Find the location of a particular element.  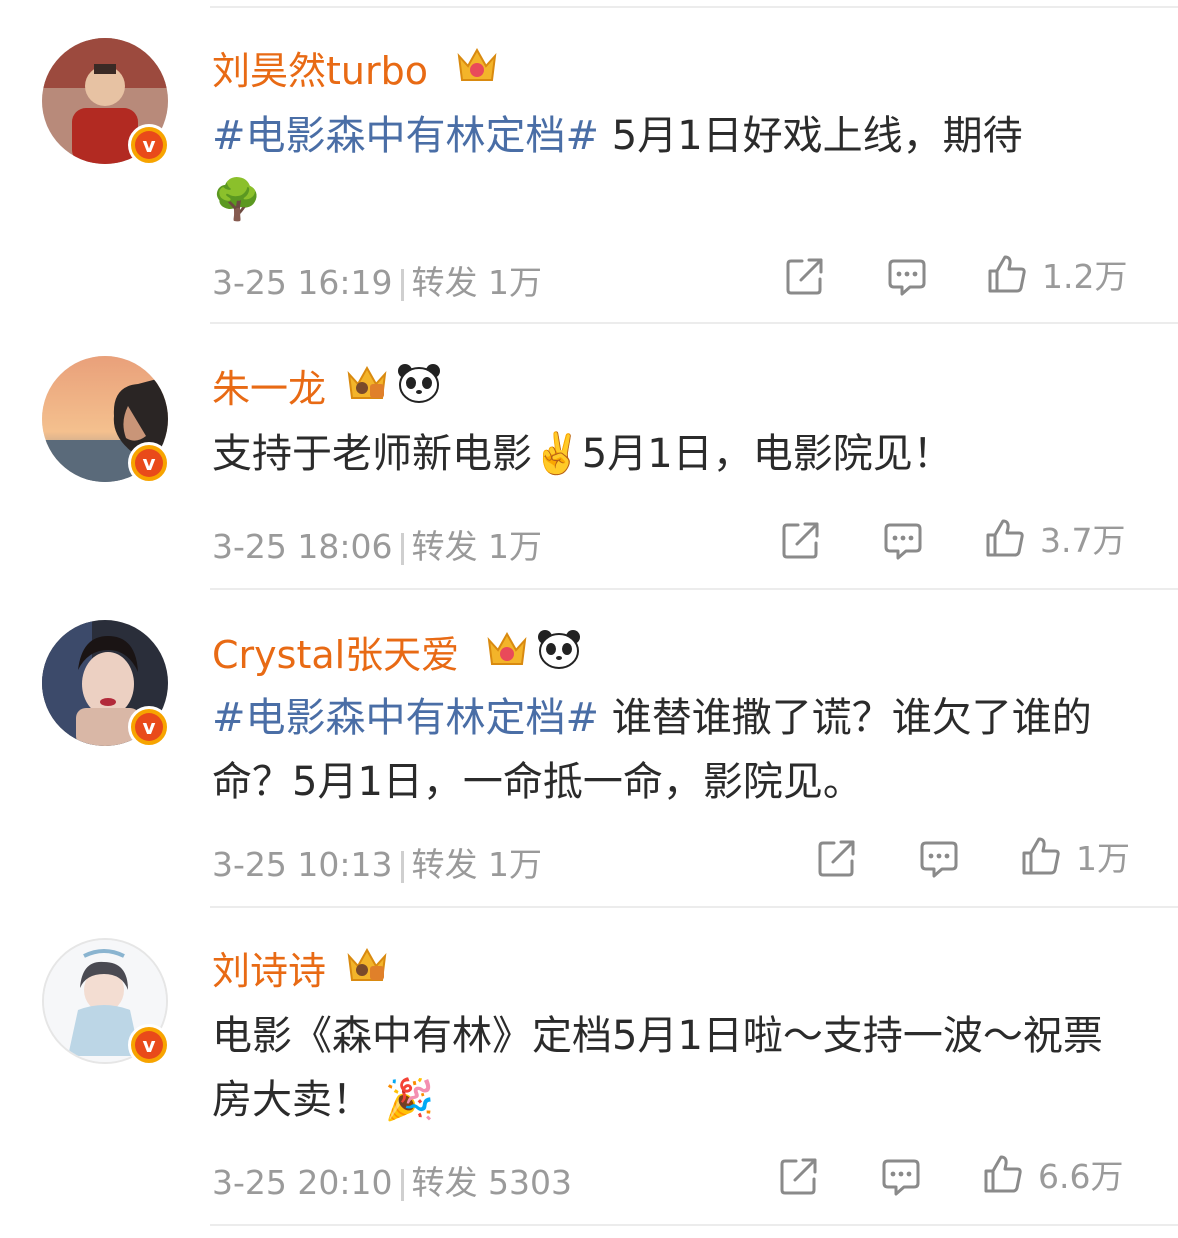

post-text: 支持于老师新电影✌️5月1日，电影院见！ is located at coordinates (677, 454).